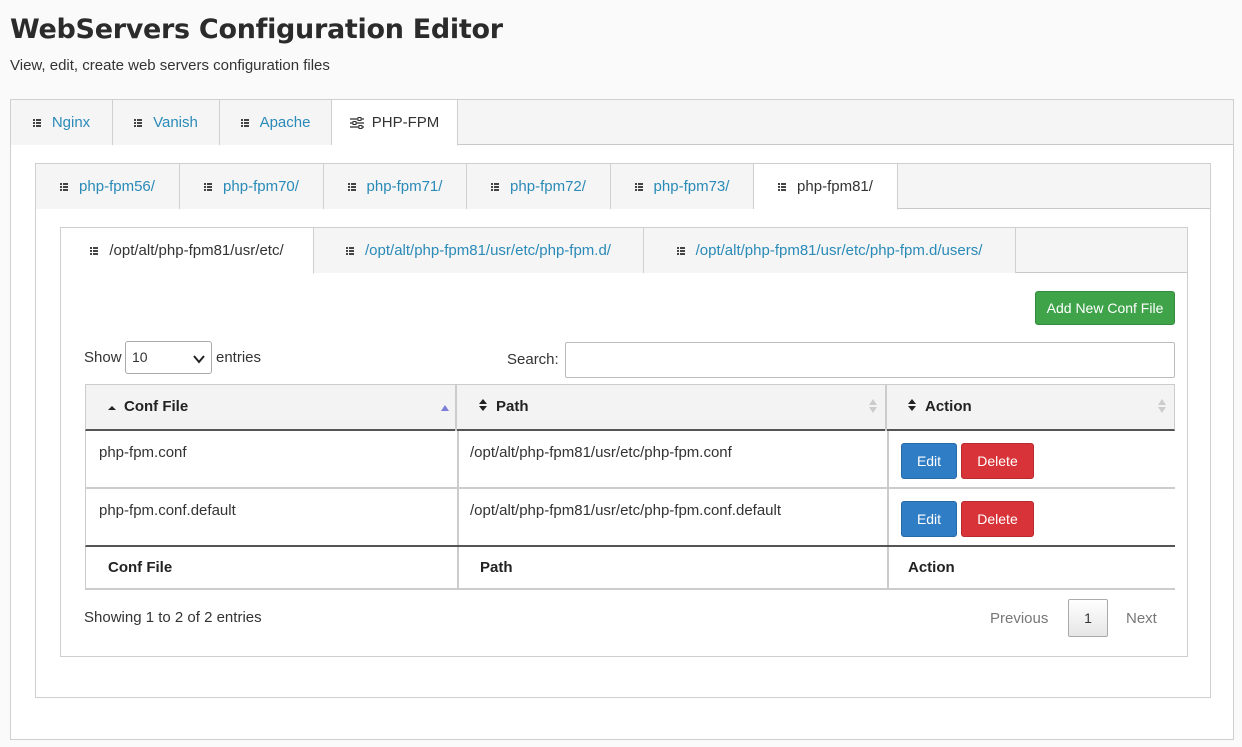 Image resolution: width=1242 pixels, height=747 pixels. I want to click on tab-label: php-fpm70/, so click(261, 186).